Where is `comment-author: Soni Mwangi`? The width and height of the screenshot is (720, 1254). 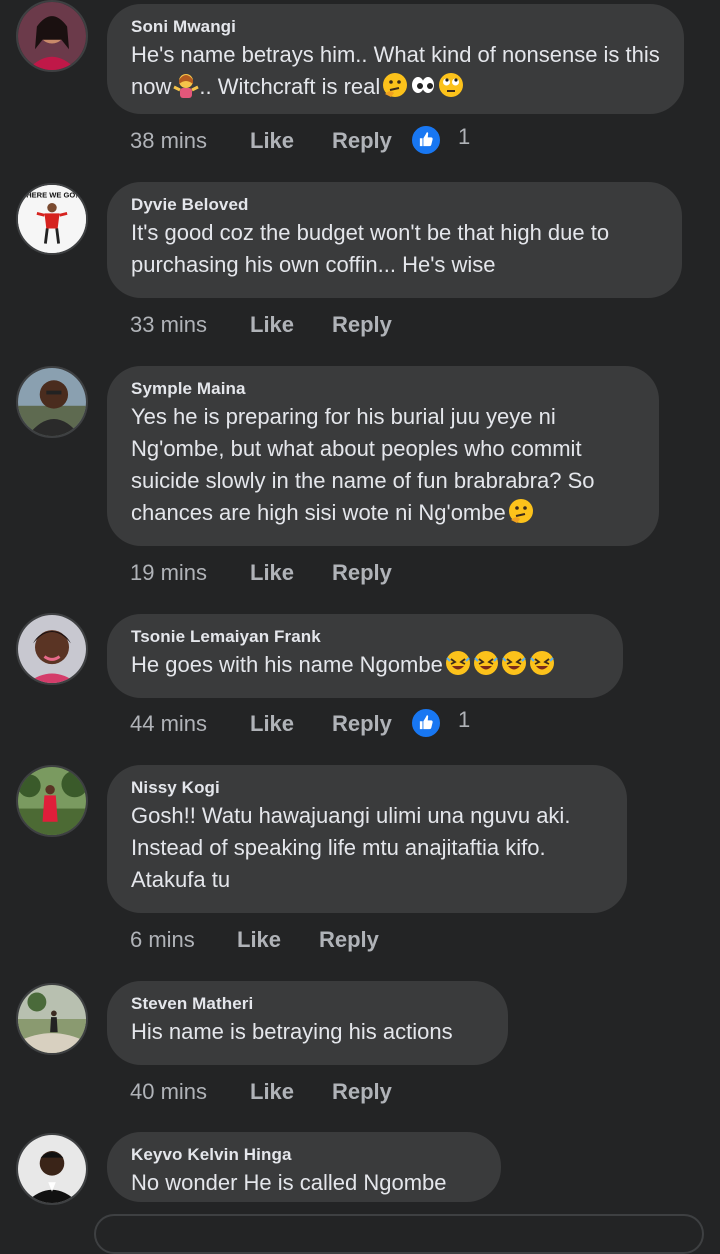 comment-author: Soni Mwangi is located at coordinates (395, 27).